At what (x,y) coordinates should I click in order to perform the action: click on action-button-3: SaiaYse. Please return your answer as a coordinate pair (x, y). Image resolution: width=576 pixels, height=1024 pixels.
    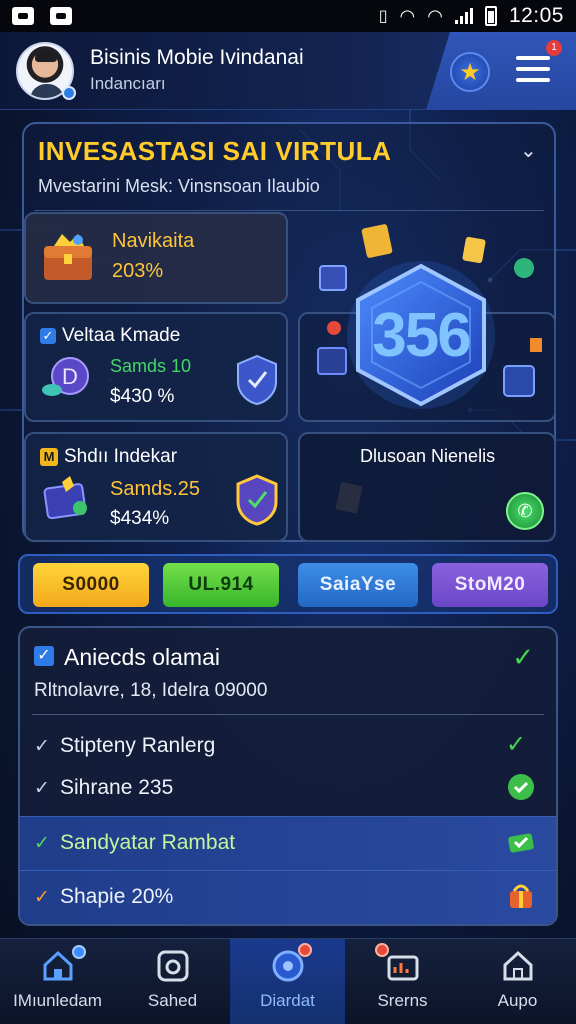
    Looking at the image, I should click on (358, 585).